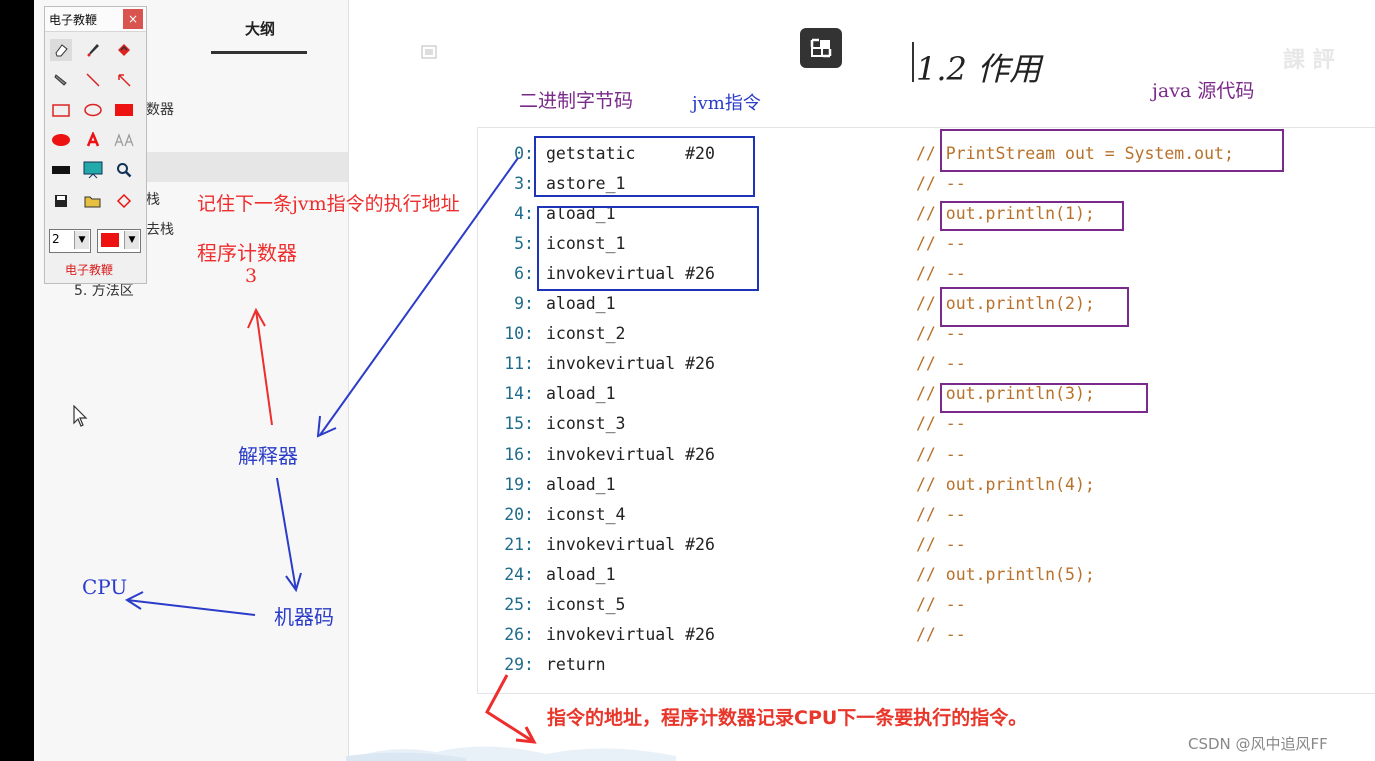 The height and width of the screenshot is (761, 1375). What do you see at coordinates (1258, 744) in the screenshot?
I see `csdn-watermark: CSDN @风中追风FF` at bounding box center [1258, 744].